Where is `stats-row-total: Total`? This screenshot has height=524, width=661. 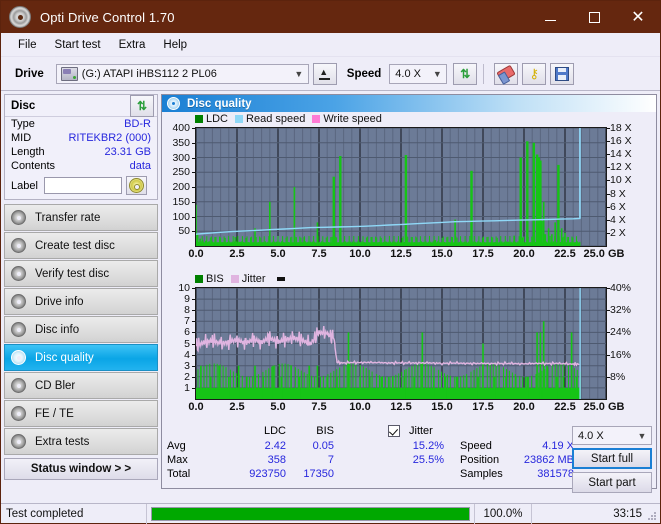
stats-row-total: Total is located at coordinates (179, 474).